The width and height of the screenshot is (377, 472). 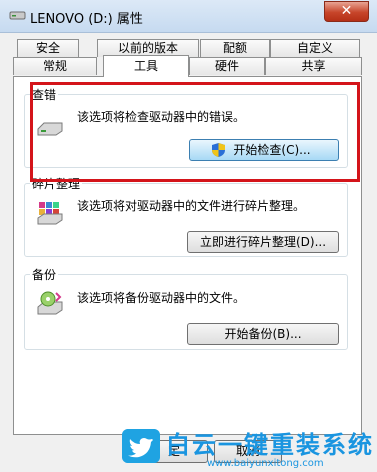 What do you see at coordinates (191, 206) in the screenshot?
I see `defrag-description: 该选项将对驱动器中的文件进行碎片整理。` at bounding box center [191, 206].